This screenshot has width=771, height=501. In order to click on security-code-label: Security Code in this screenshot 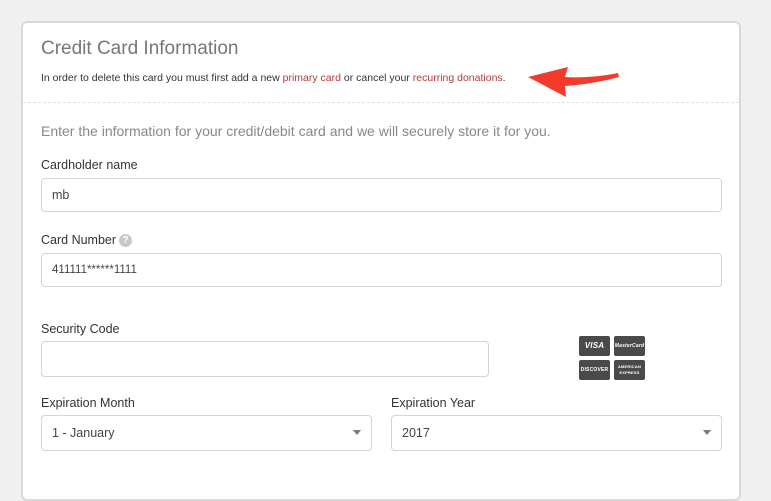, I will do `click(80, 329)`.